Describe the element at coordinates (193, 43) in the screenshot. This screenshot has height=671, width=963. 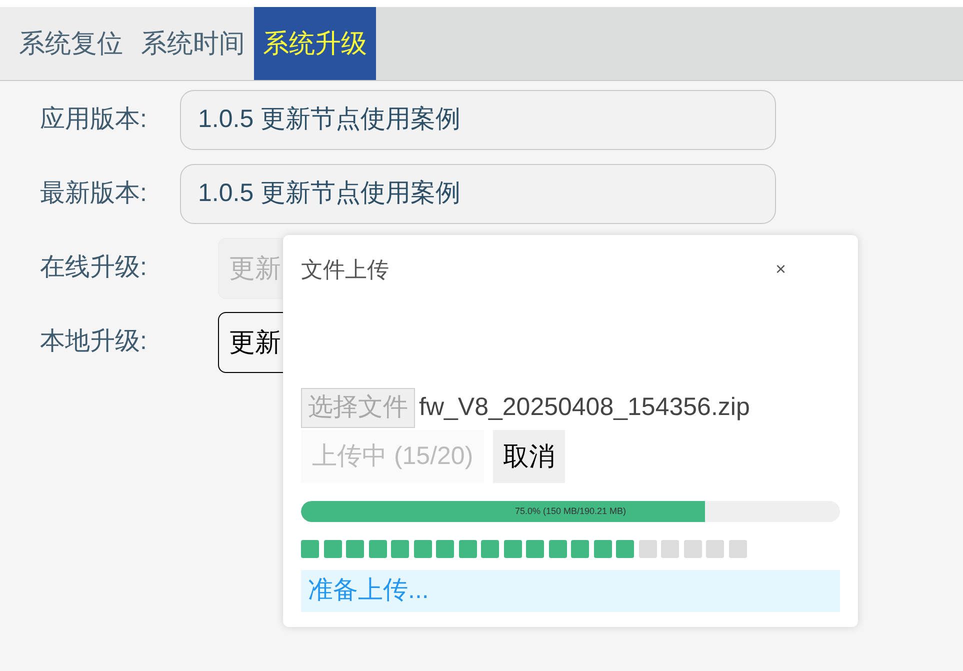
I see `tab: 系统时间` at that location.